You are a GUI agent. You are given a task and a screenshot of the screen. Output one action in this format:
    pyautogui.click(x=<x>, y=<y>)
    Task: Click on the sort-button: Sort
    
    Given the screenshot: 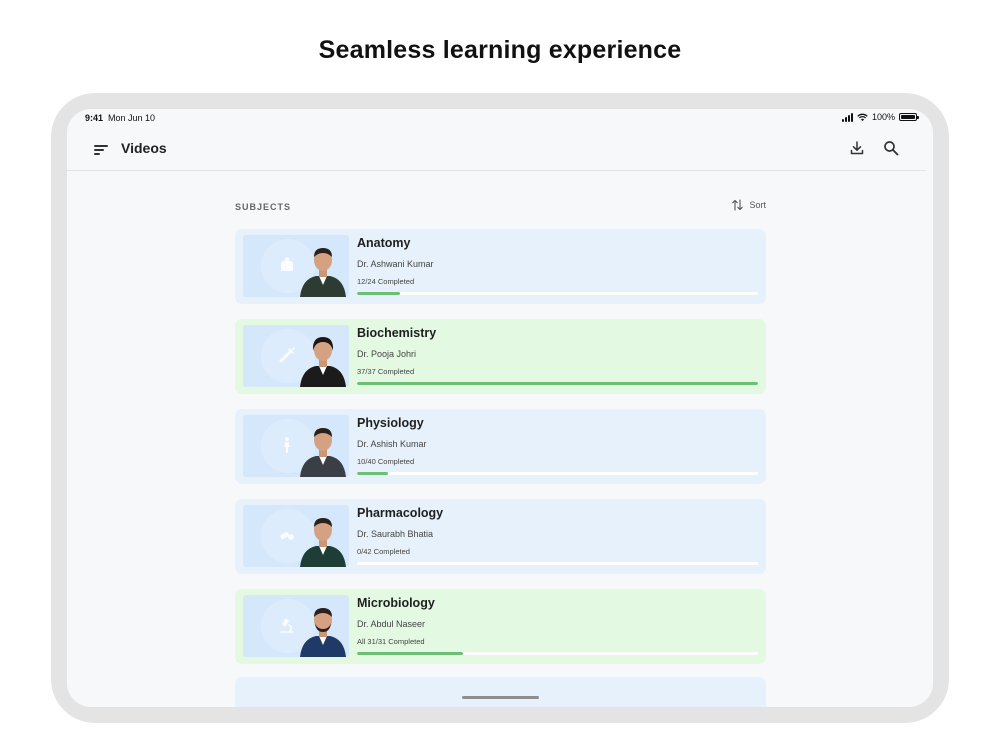 What is the action you would take?
    pyautogui.click(x=749, y=205)
    